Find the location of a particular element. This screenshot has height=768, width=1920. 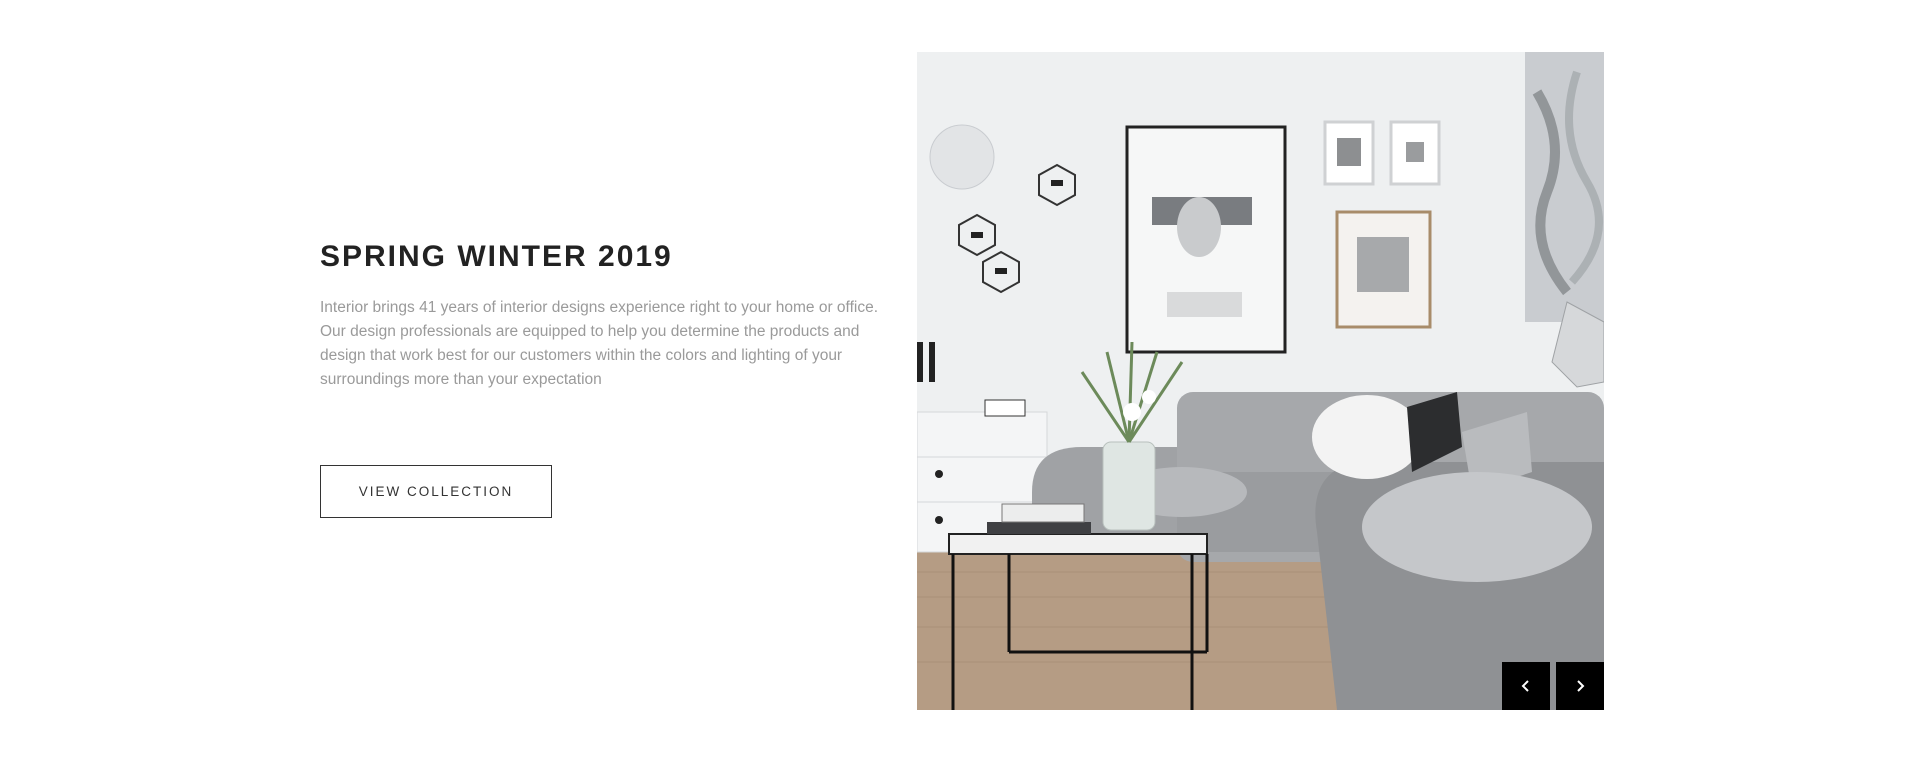

chevron-right-icon is located at coordinates (1581, 686).